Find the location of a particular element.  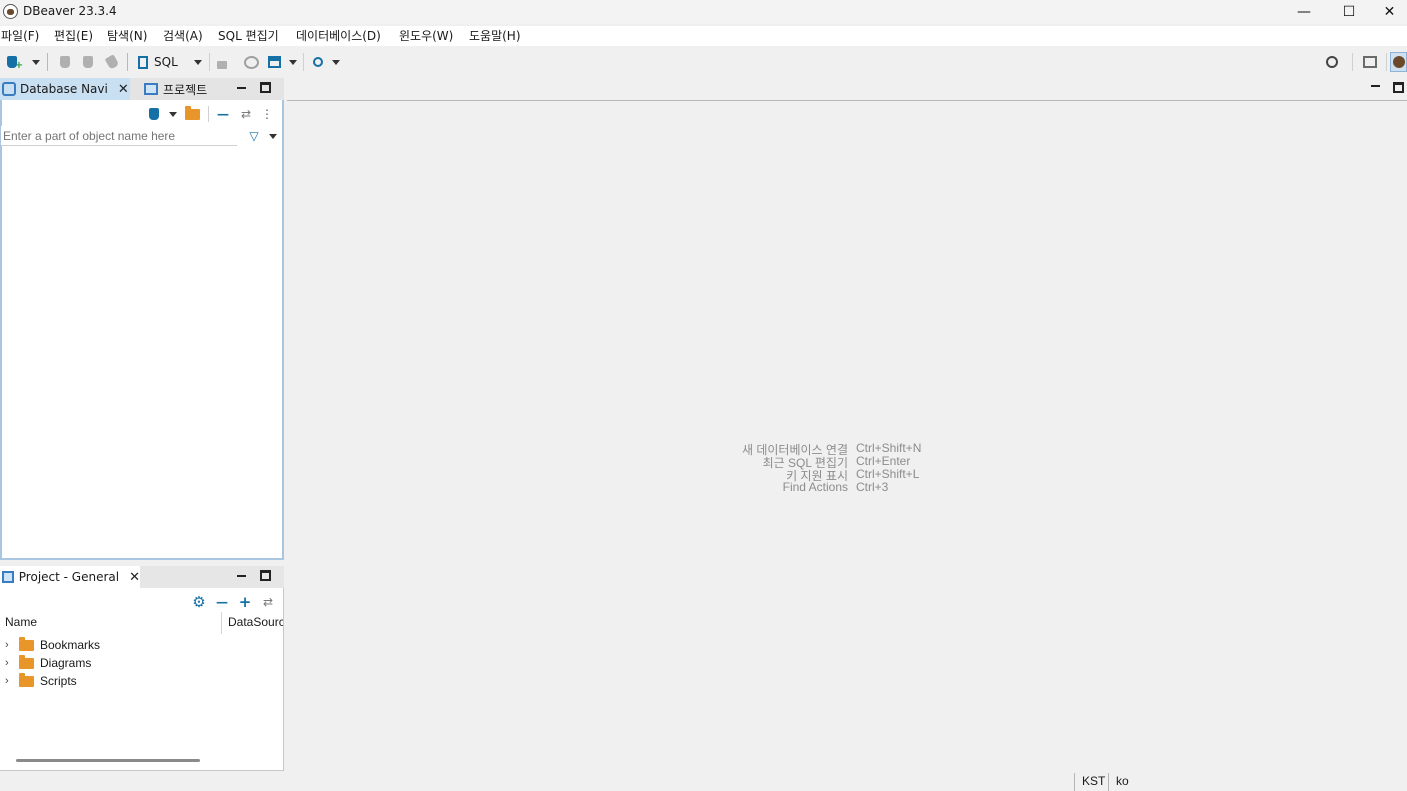

tab-database-navigator-label: Database Navi is located at coordinates (64, 89).